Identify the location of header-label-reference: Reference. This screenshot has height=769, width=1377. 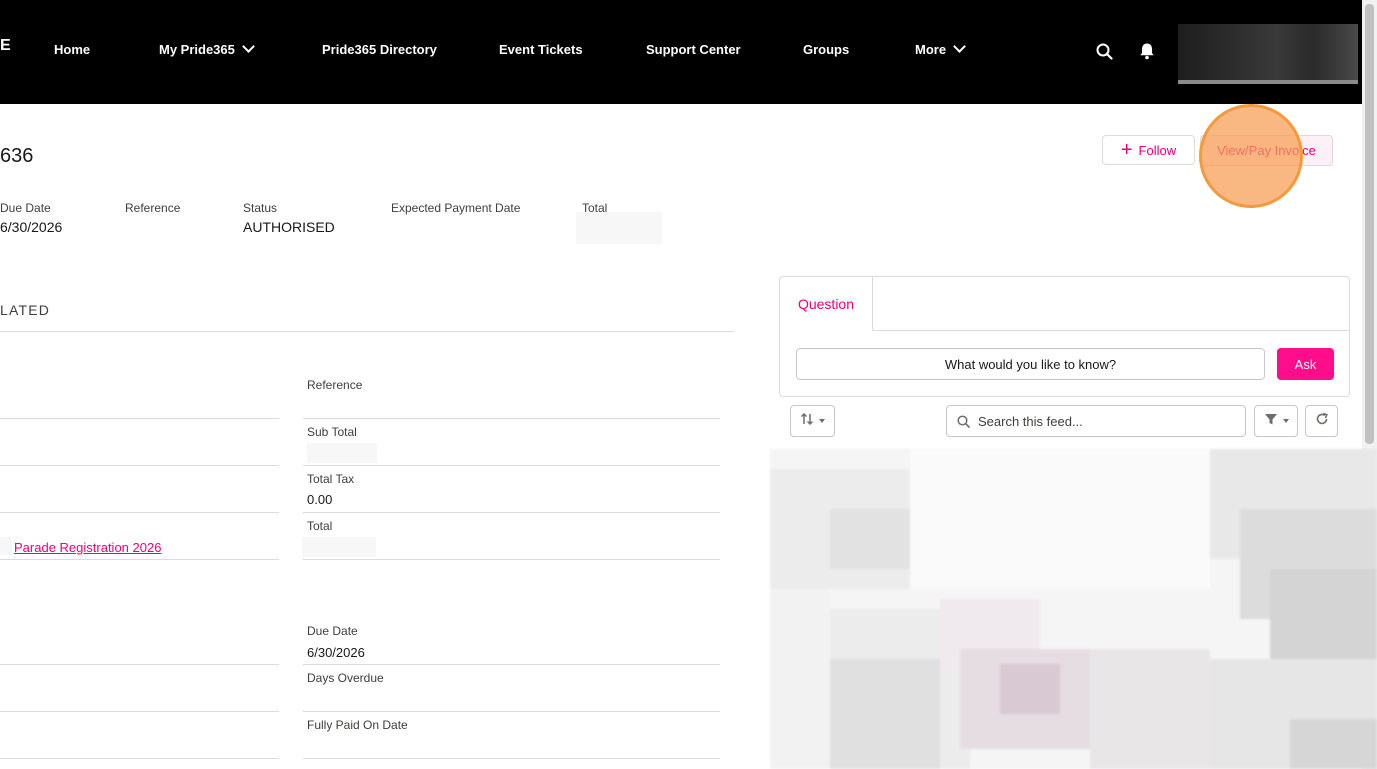
(153, 208).